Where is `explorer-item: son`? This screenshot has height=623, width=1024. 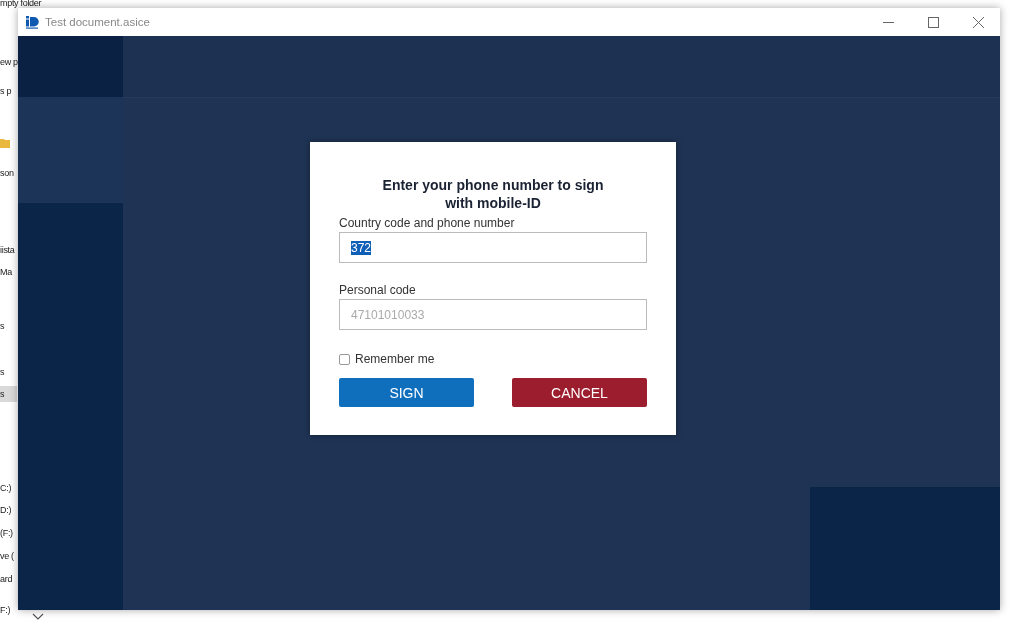 explorer-item: son is located at coordinates (7, 173).